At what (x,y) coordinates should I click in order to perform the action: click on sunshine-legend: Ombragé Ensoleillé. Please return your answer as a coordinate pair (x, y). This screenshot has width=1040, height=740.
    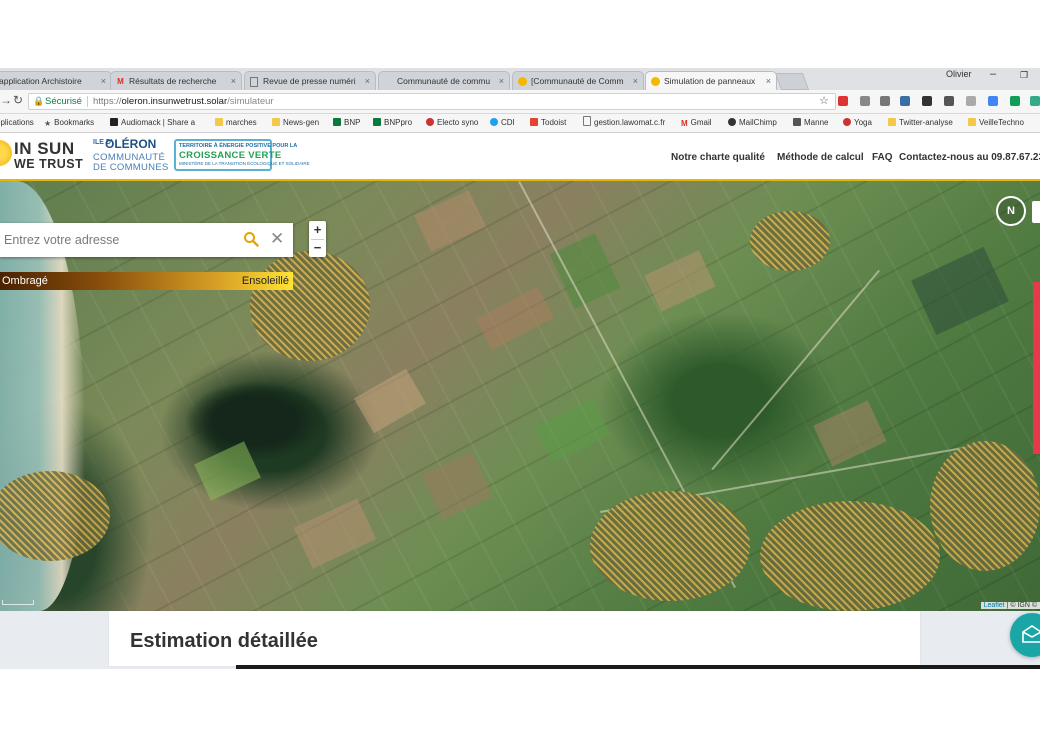
    Looking at the image, I should click on (146, 281).